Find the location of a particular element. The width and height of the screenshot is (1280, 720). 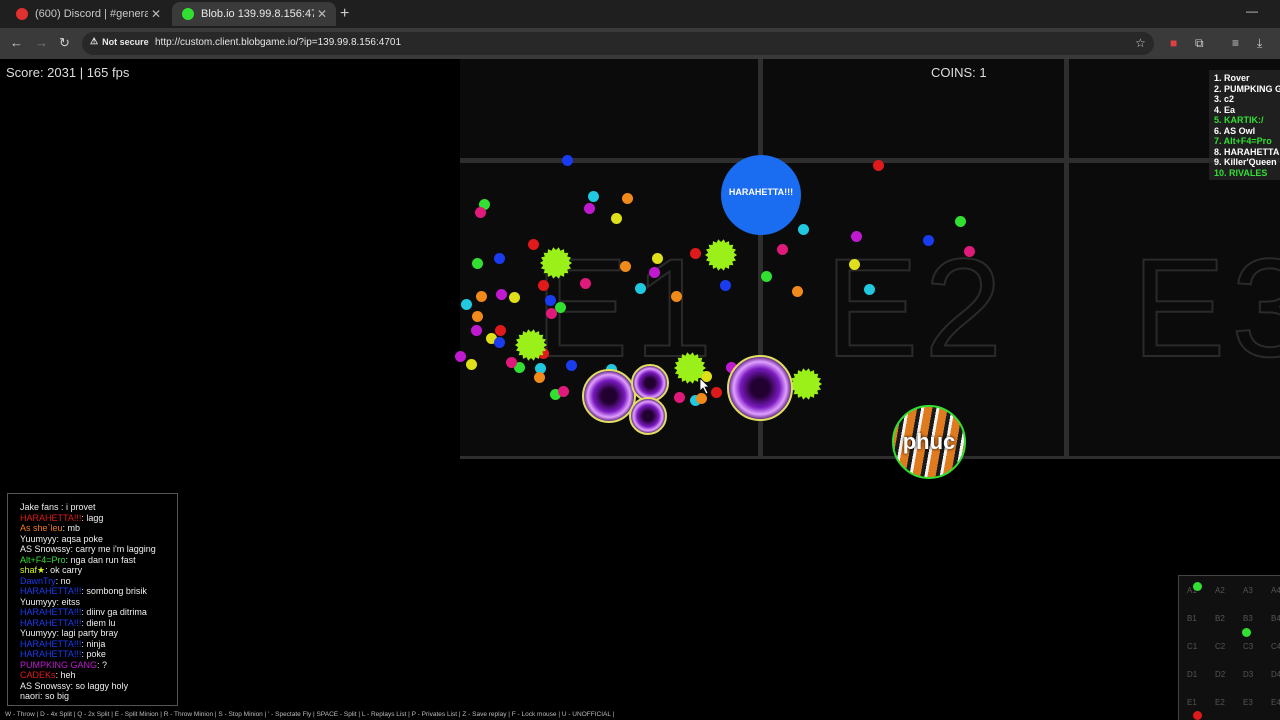

media-control-icon: ≡ is located at coordinates (1235, 43).